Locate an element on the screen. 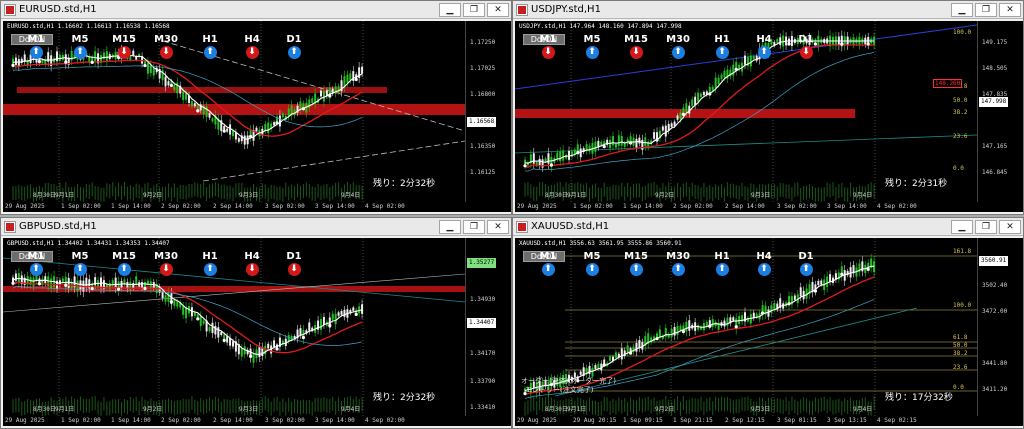 The height and width of the screenshot is (429, 1024). price-tick-label: 149.175 is located at coordinates (995, 42).